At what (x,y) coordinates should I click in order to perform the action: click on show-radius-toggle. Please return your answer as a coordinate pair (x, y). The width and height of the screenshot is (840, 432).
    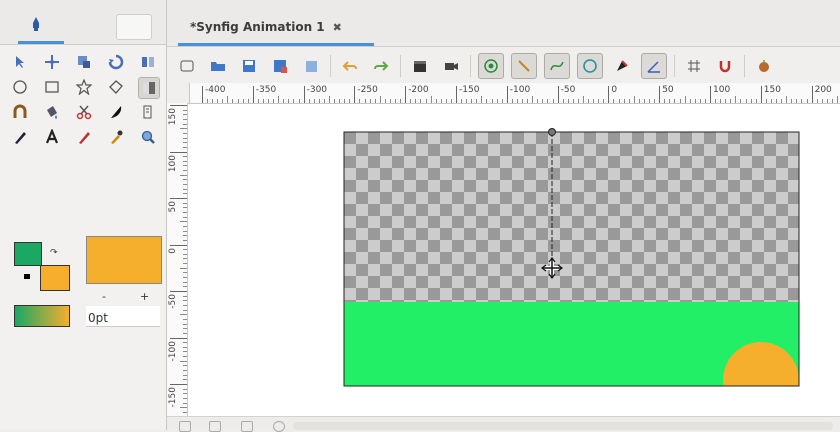
    Looking at the image, I should click on (590, 66).